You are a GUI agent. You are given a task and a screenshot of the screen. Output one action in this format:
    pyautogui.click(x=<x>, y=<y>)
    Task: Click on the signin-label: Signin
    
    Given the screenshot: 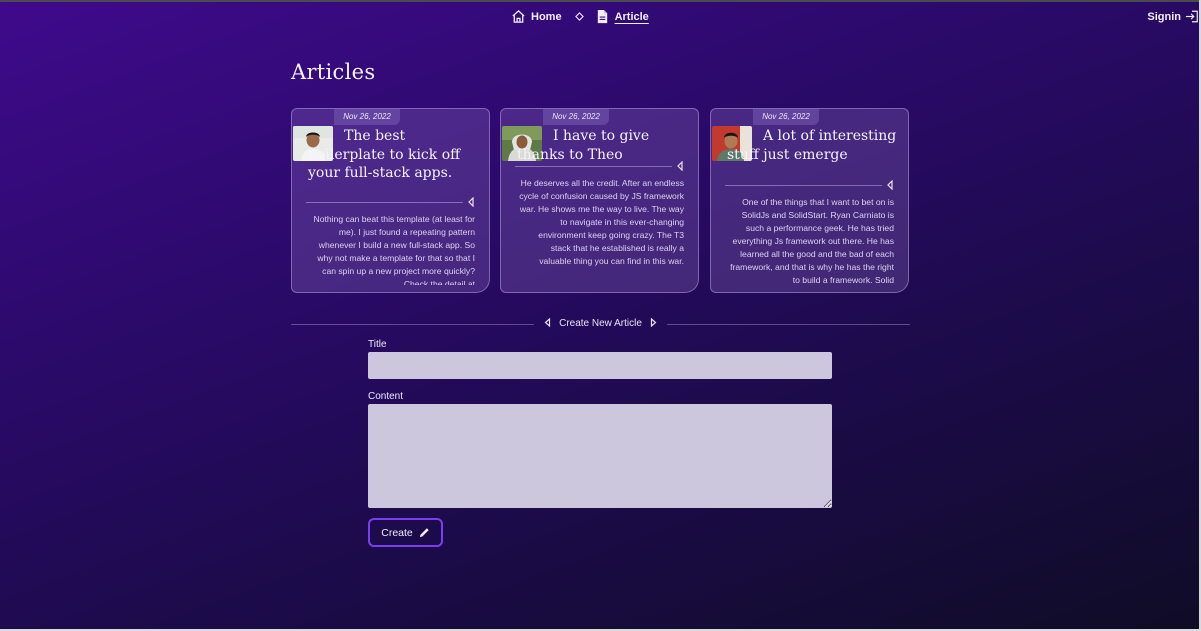 What is the action you would take?
    pyautogui.click(x=1164, y=16)
    